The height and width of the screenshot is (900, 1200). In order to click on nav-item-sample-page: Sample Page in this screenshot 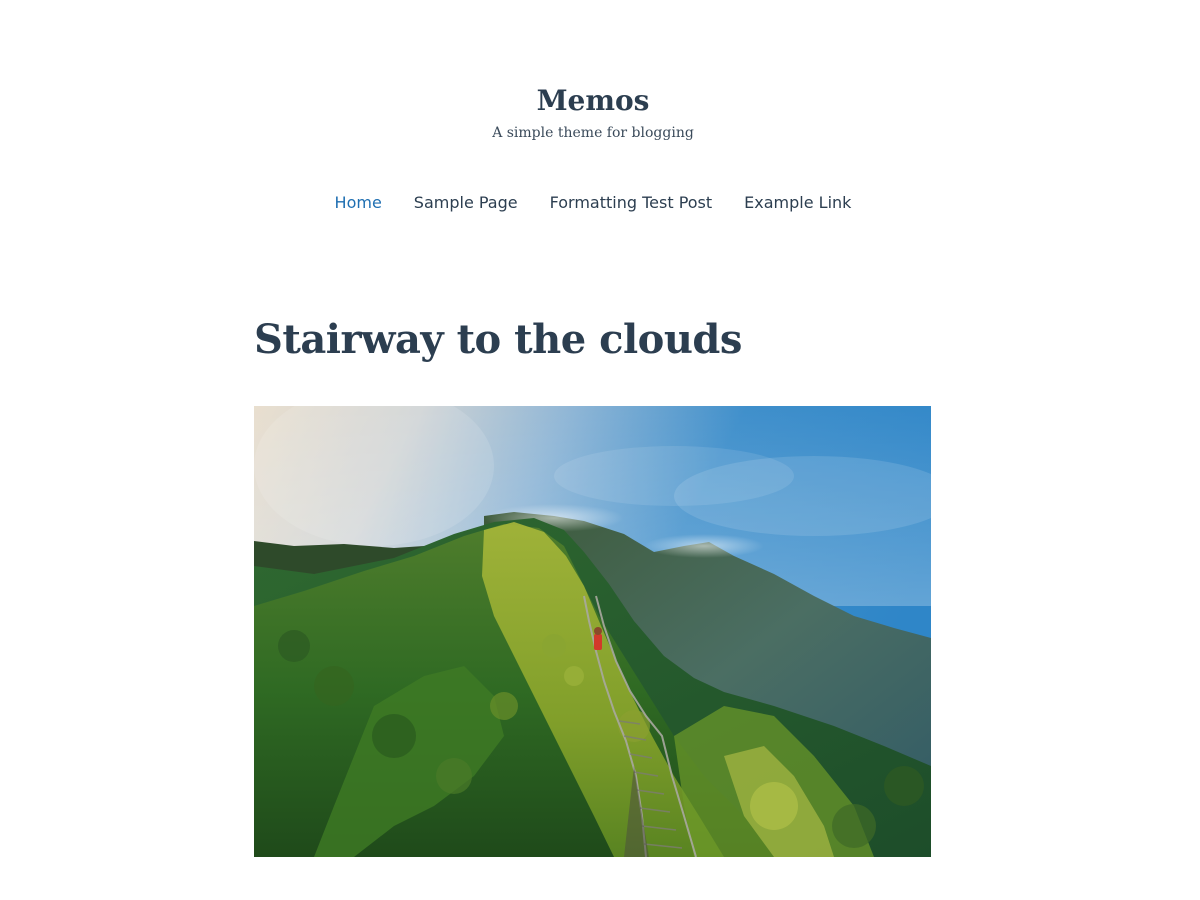, I will do `click(466, 203)`.